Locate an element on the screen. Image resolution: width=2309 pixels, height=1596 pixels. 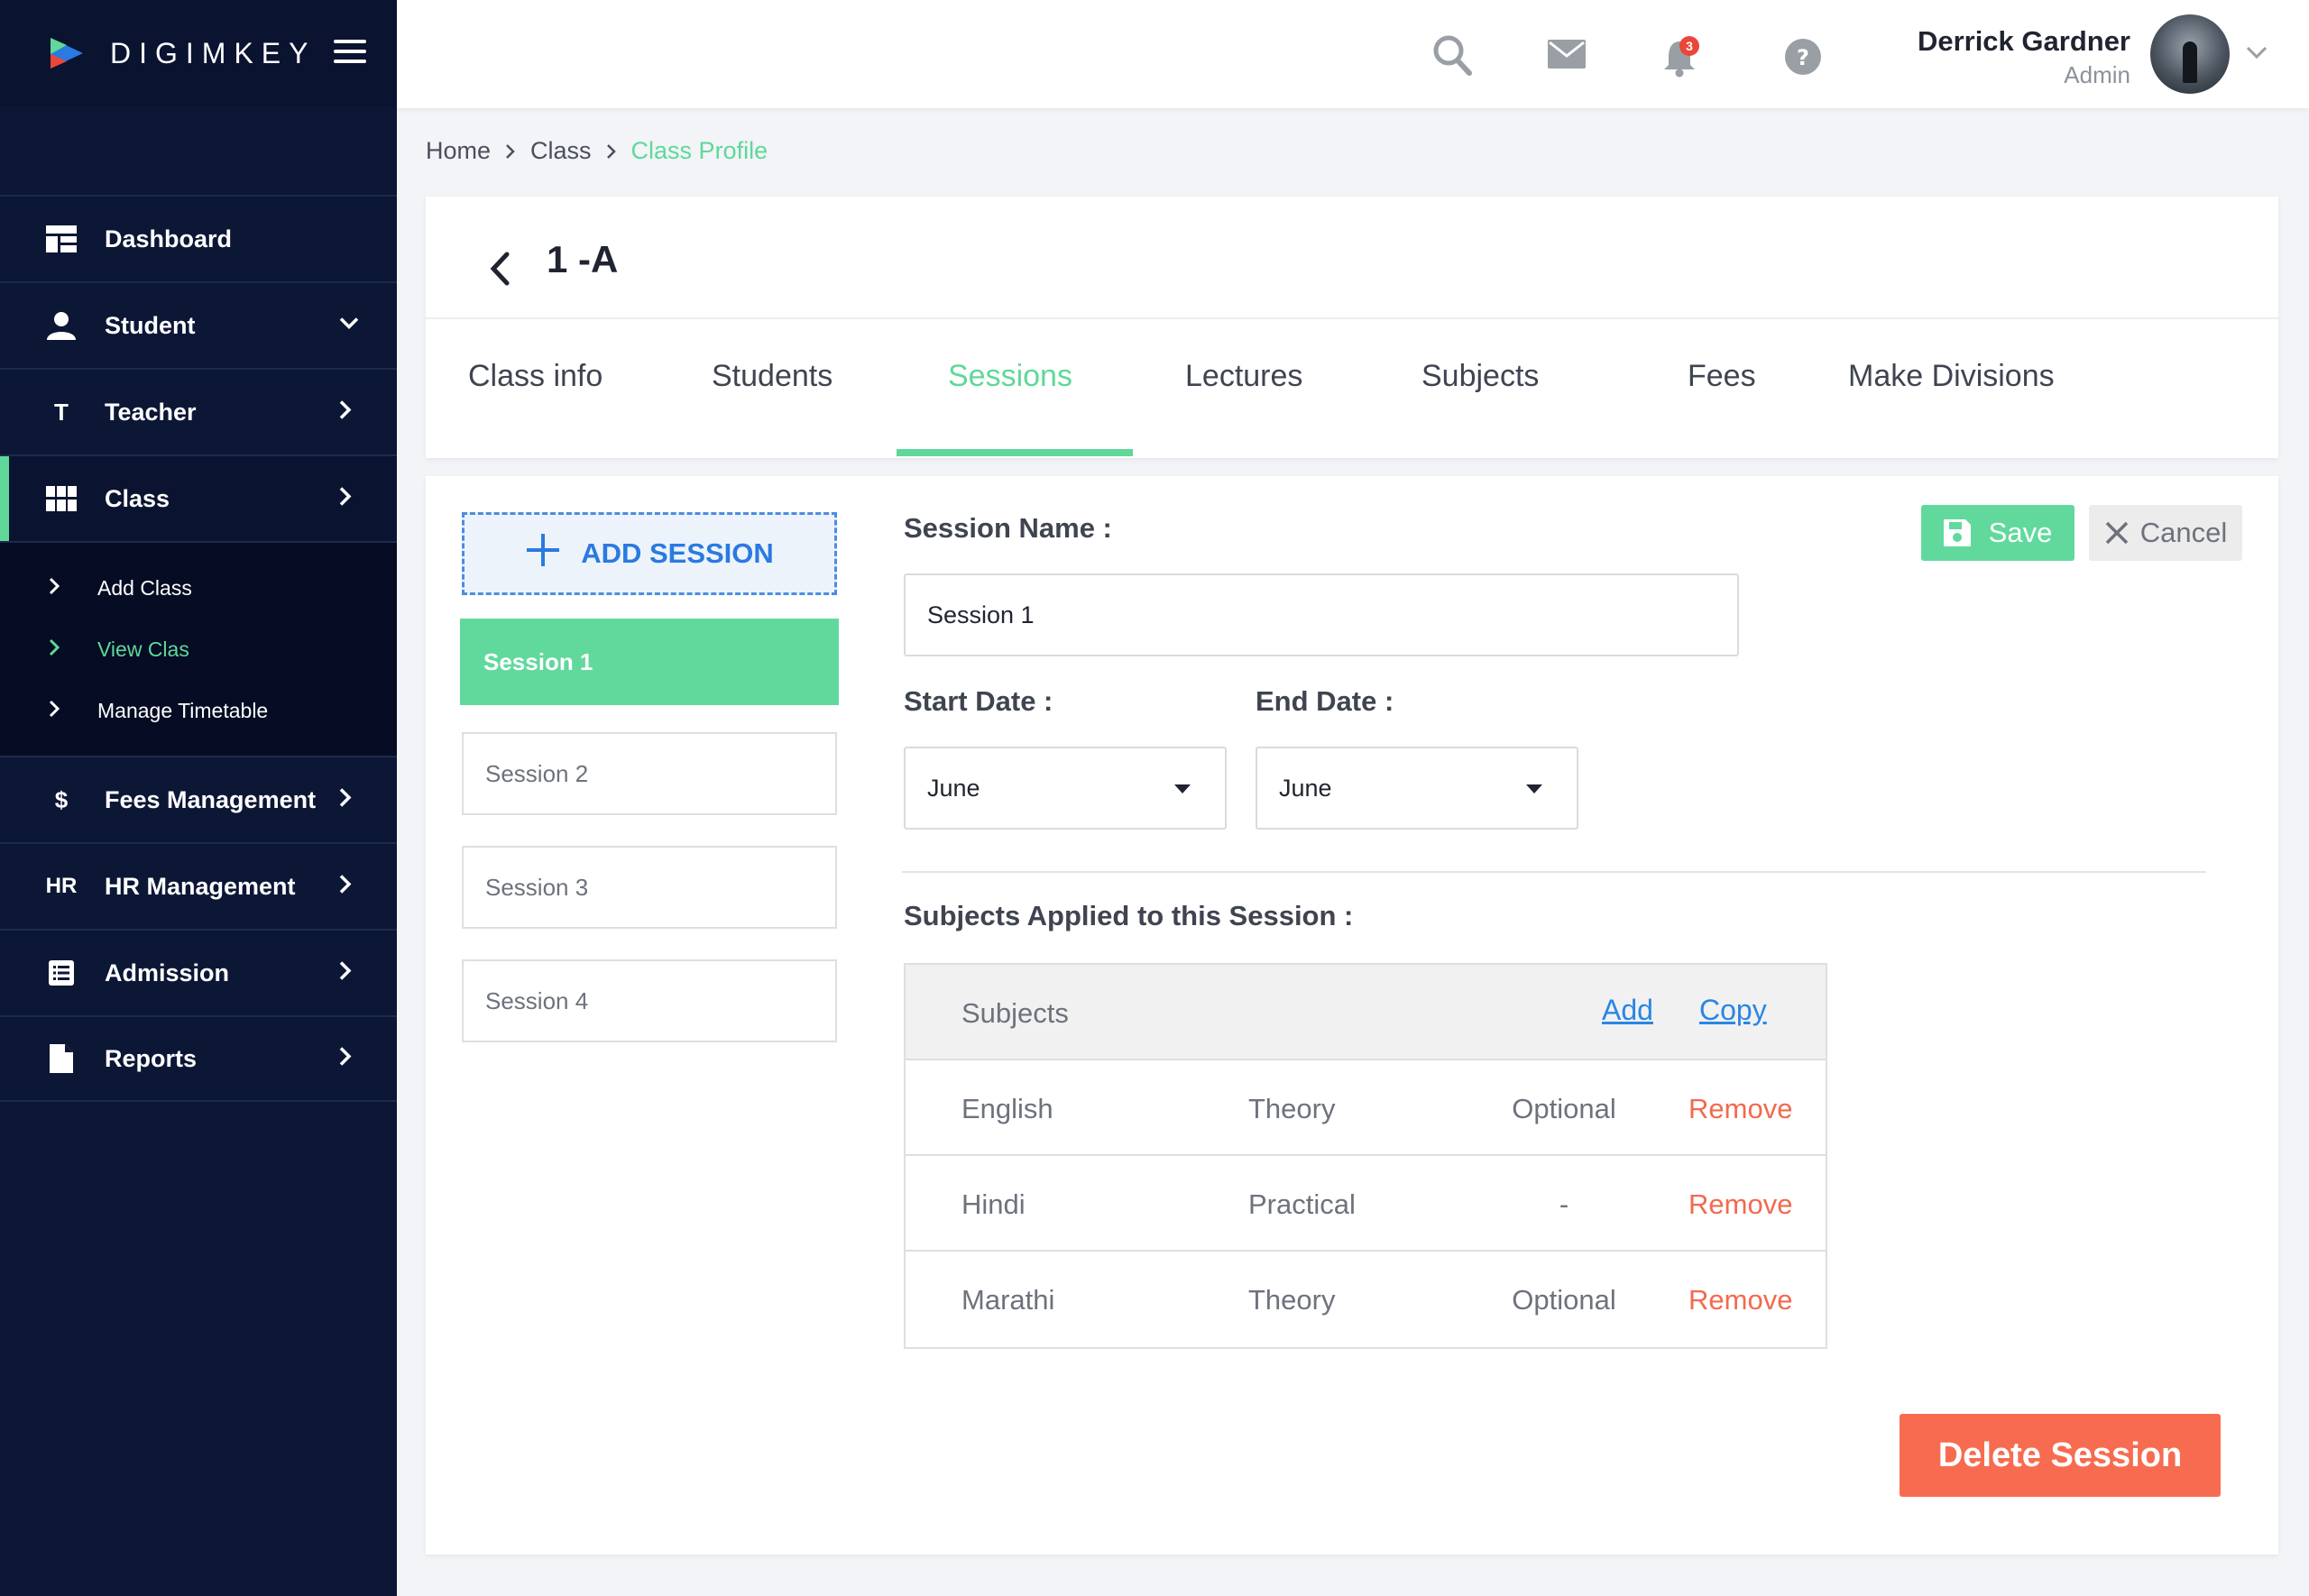
page-title: 1 -A is located at coordinates (583, 259).